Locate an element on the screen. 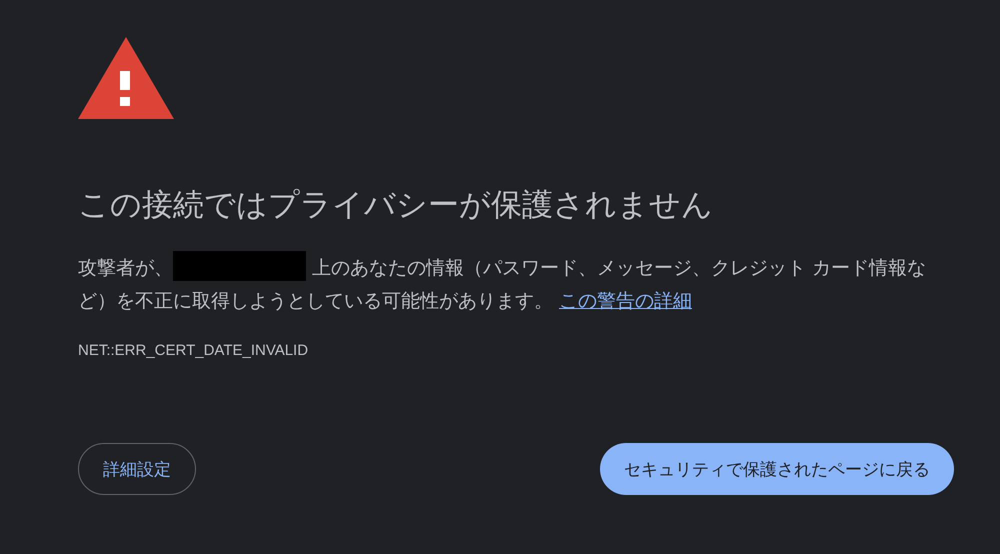 This screenshot has width=1000, height=554. back-to-safety-button: セキュリティで保護されたページに戻る is located at coordinates (777, 469).